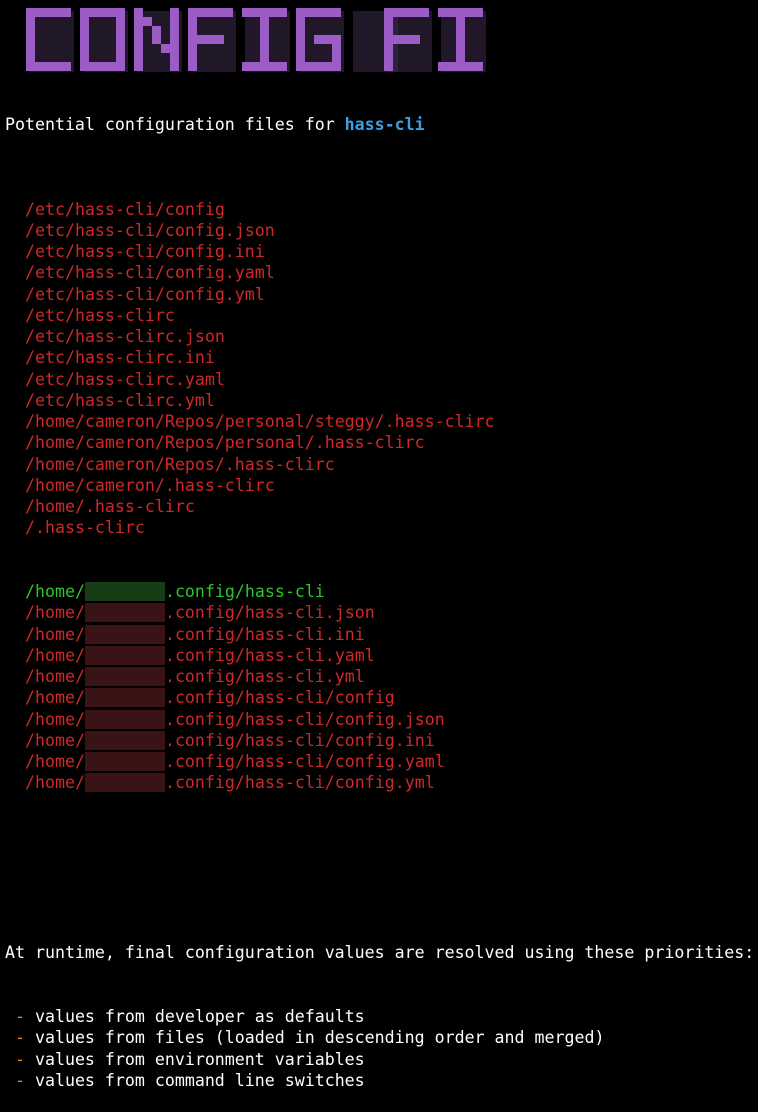 This screenshot has height=1112, width=758. I want to click on home-path-item: /home/ .config/hass-cli.yaml, so click(379, 655).